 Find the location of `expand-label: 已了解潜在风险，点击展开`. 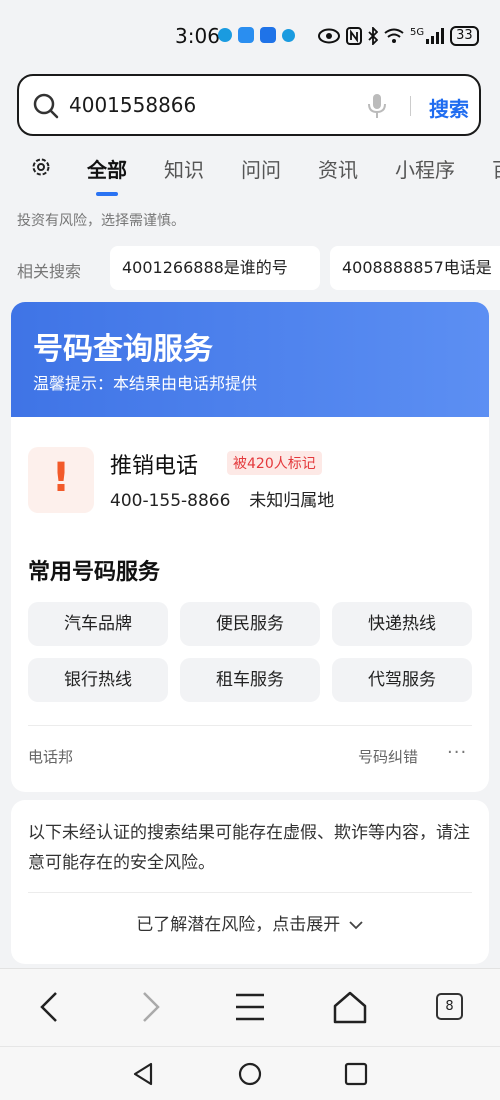

expand-label: 已了解潜在风险，点击展开 is located at coordinates (238, 925).